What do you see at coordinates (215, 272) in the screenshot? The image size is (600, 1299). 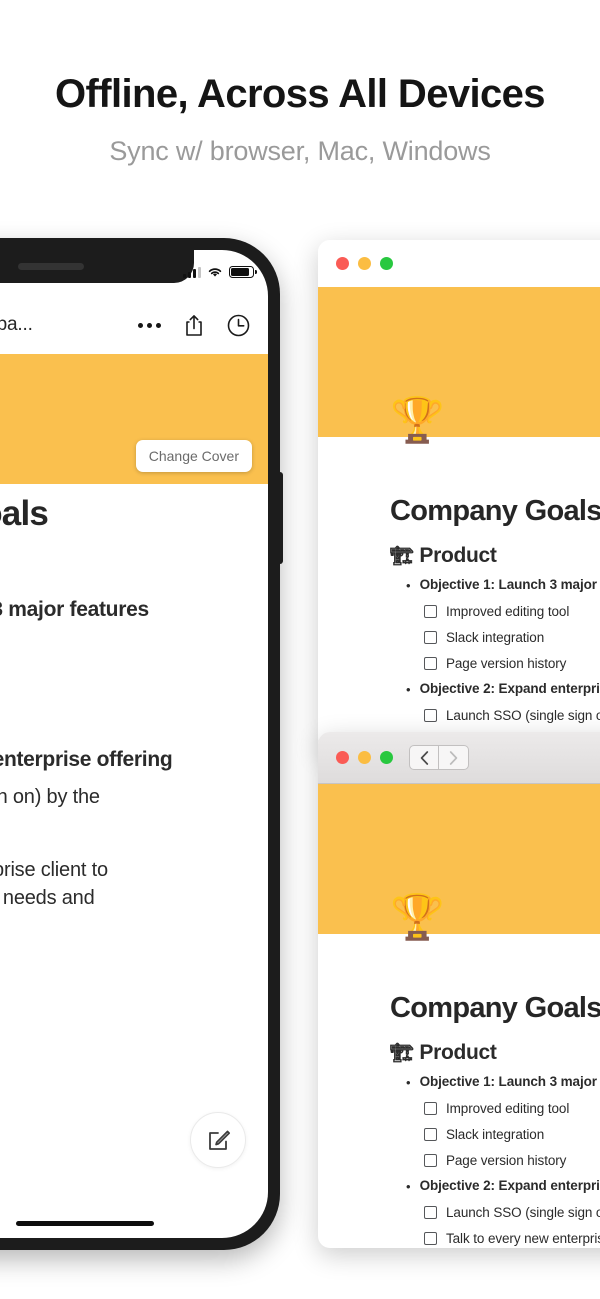 I see `wifi-icon` at bounding box center [215, 272].